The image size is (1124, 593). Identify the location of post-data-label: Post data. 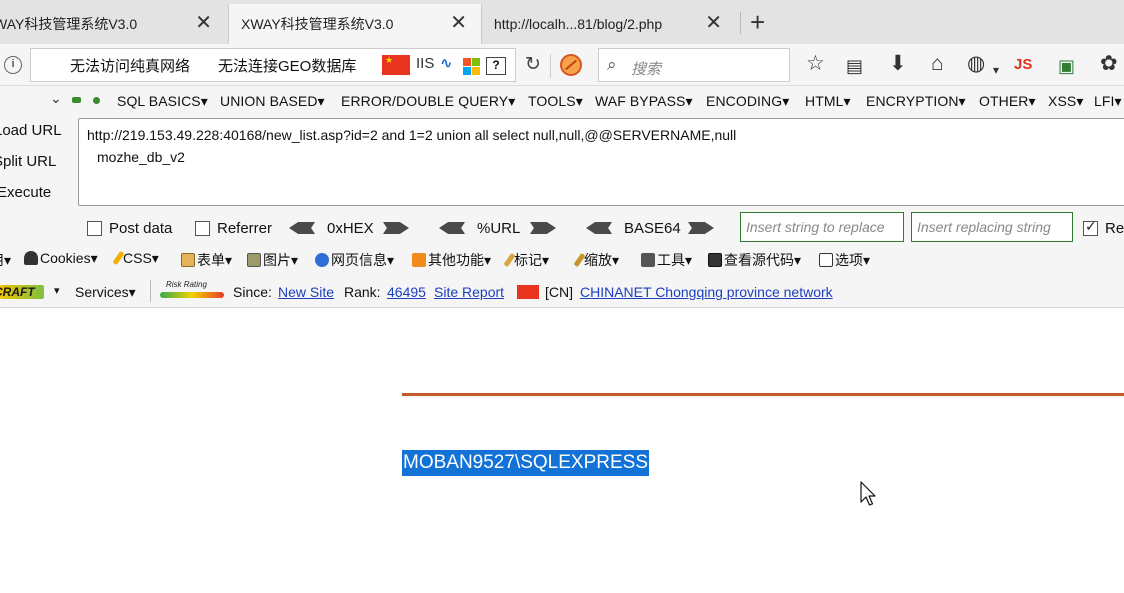
(141, 228).